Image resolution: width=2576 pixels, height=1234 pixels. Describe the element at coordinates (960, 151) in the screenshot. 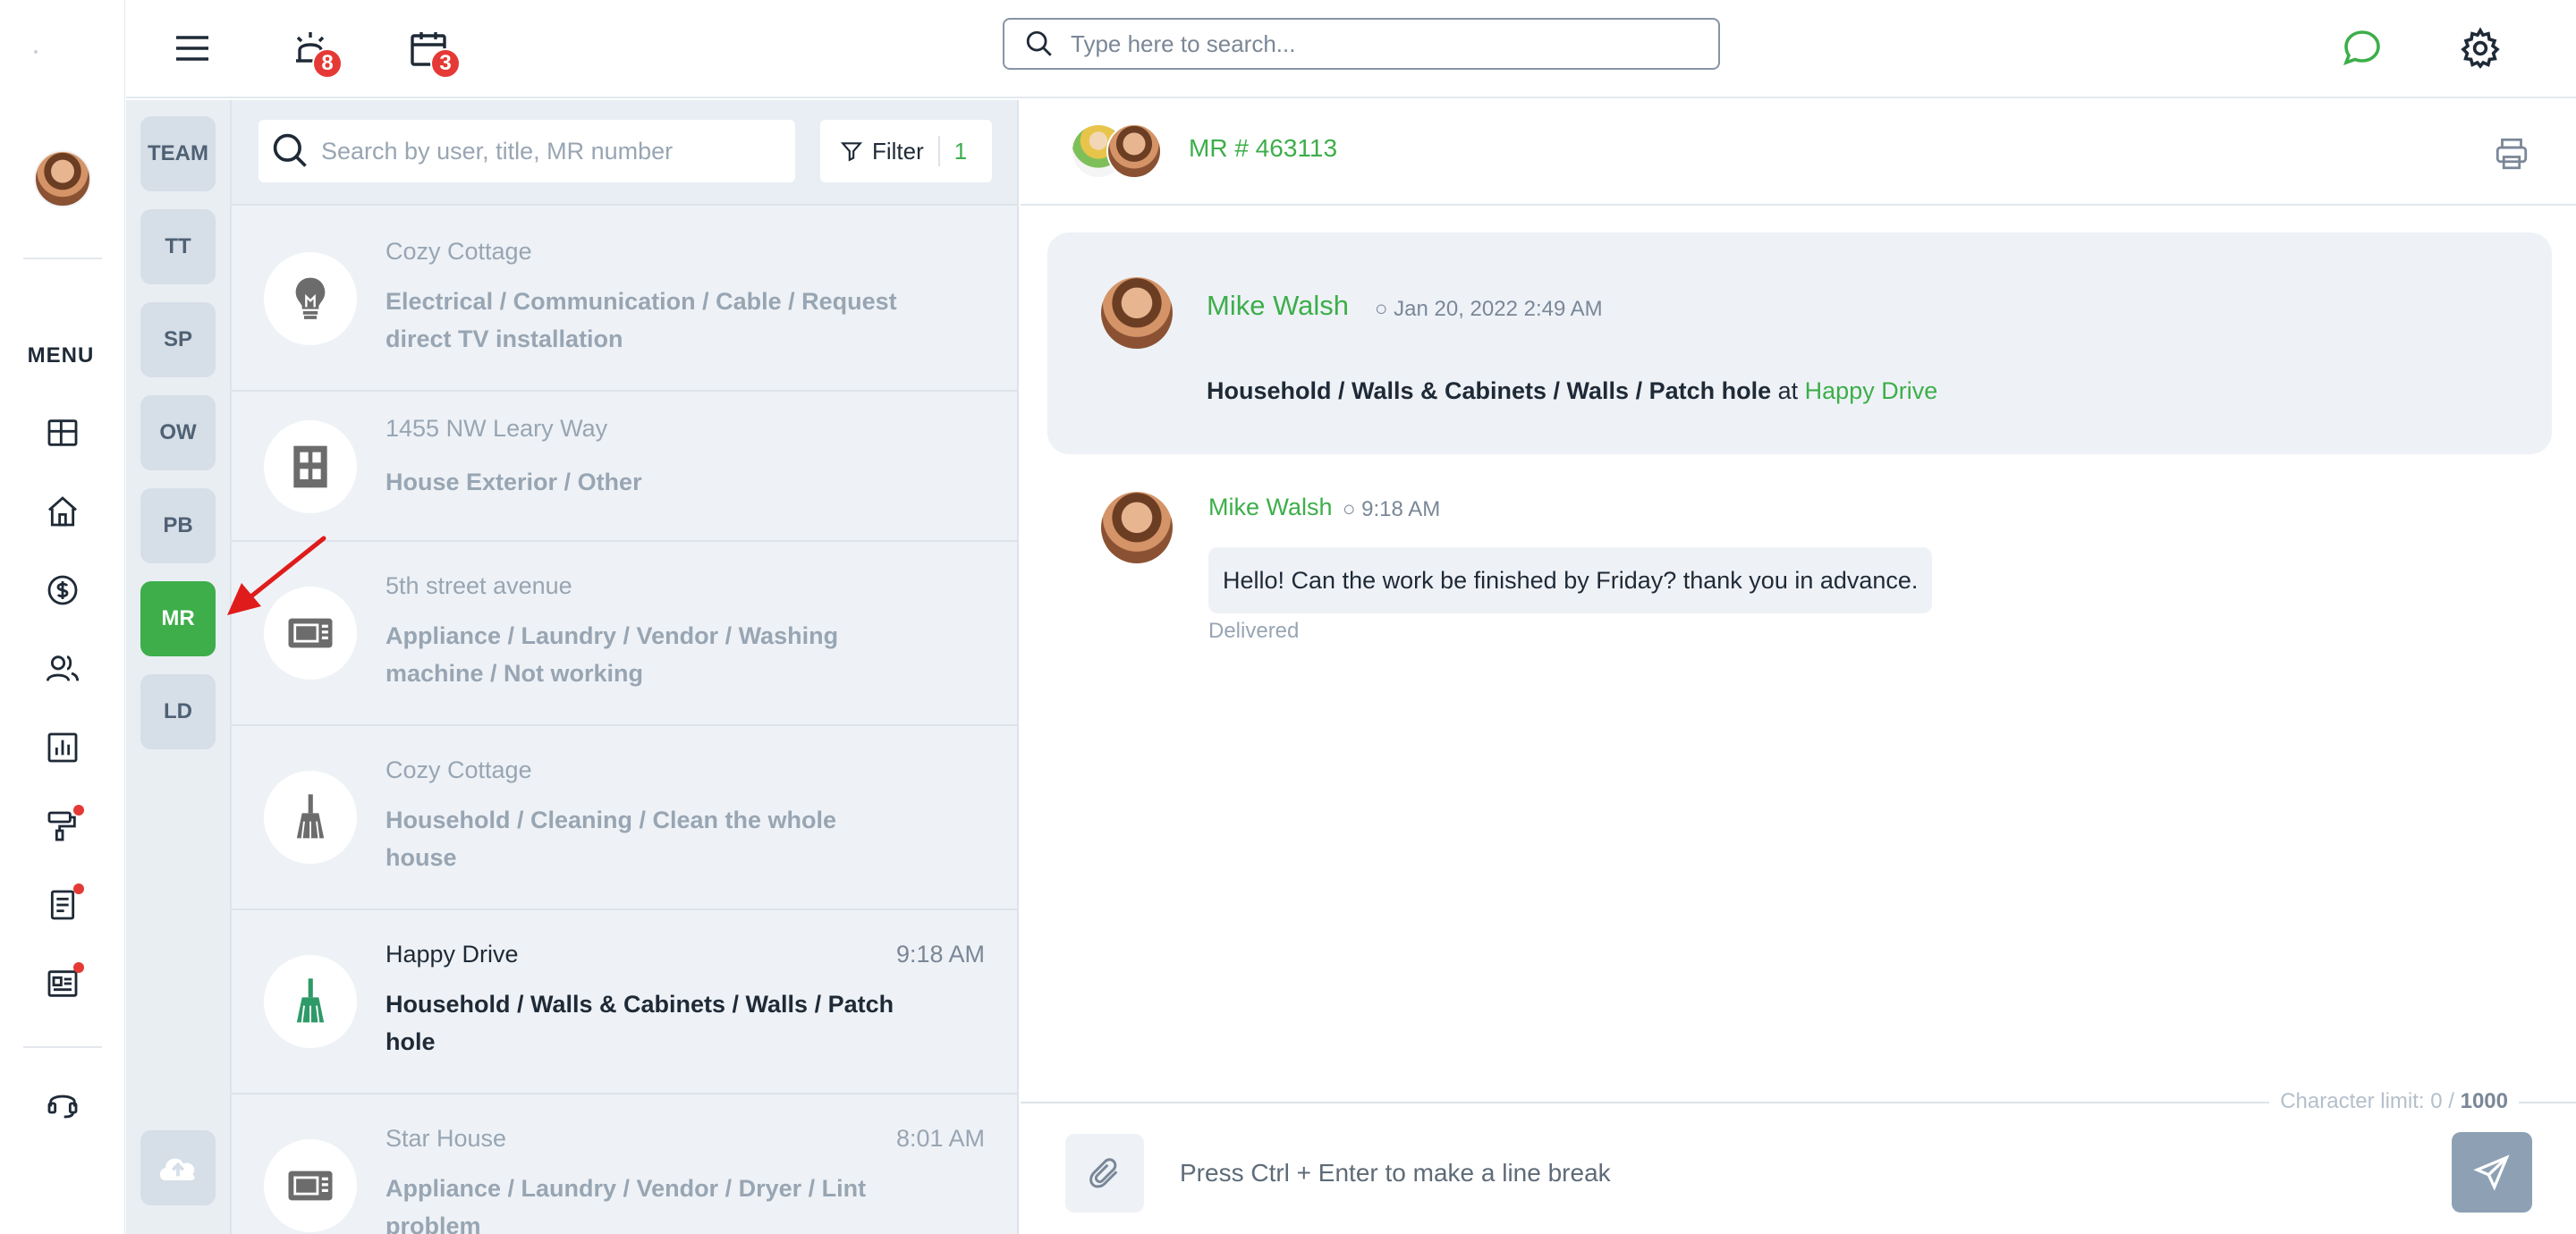

I see `filter-count: 1` at that location.